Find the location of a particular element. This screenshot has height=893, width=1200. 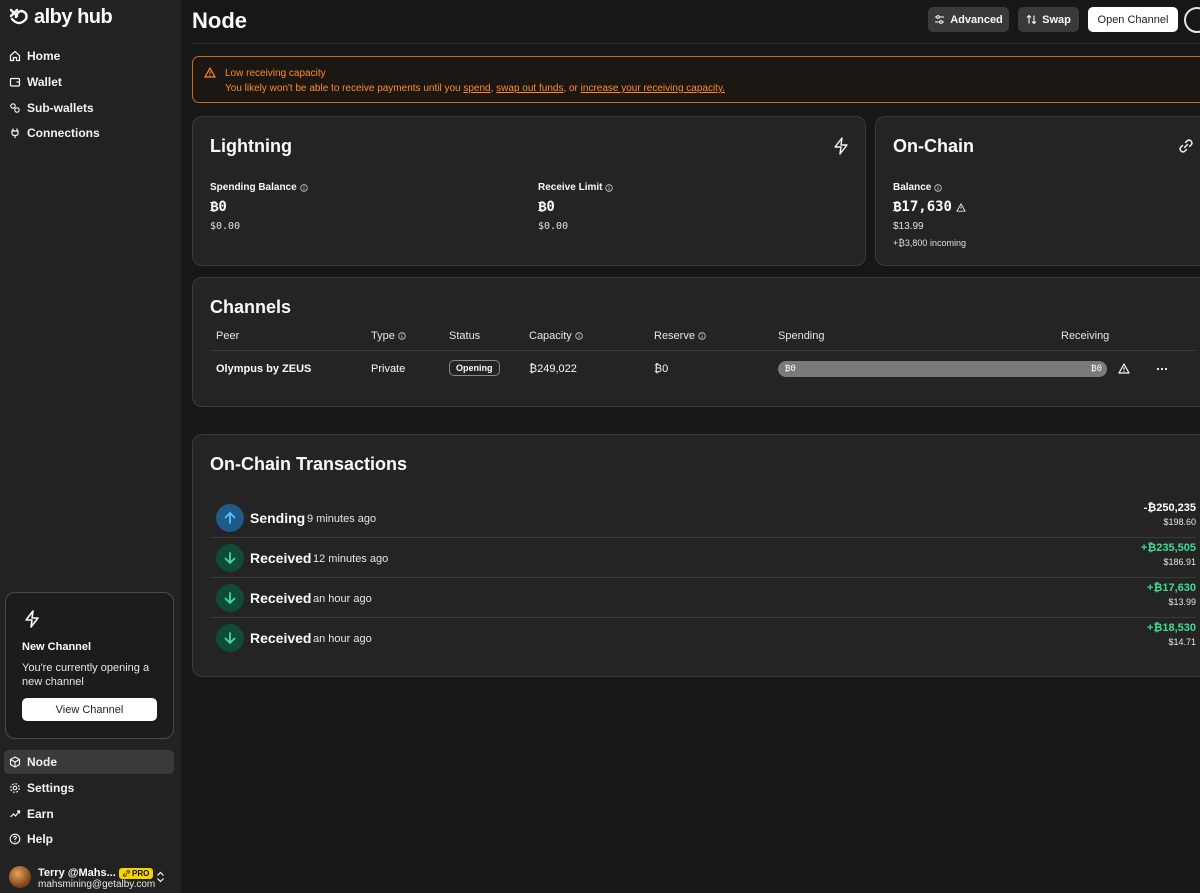

header-avatar-button is located at coordinates (1192, 20).